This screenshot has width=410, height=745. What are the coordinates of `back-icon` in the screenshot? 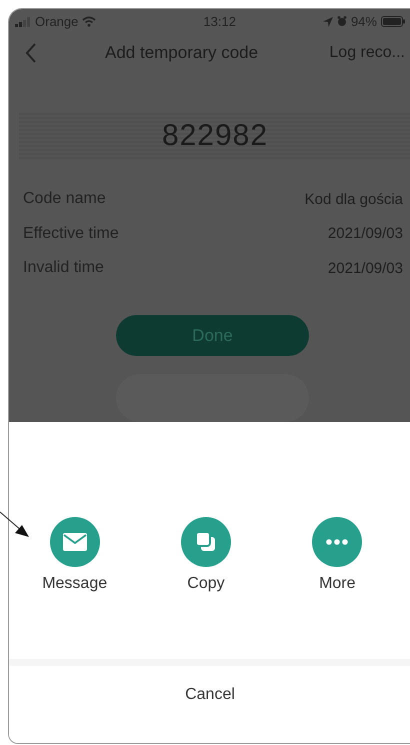 It's located at (31, 52).